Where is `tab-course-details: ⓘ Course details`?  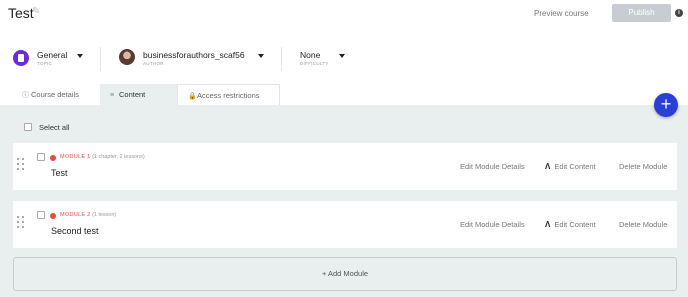
tab-course-details: ⓘ Course details is located at coordinates (56, 94).